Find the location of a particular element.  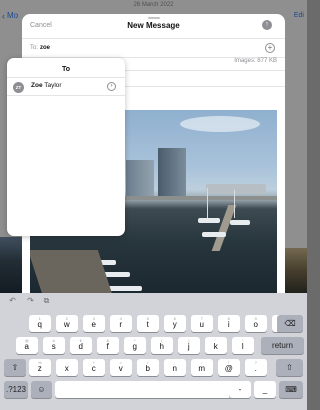

key-m: :m is located at coordinates (202, 367).